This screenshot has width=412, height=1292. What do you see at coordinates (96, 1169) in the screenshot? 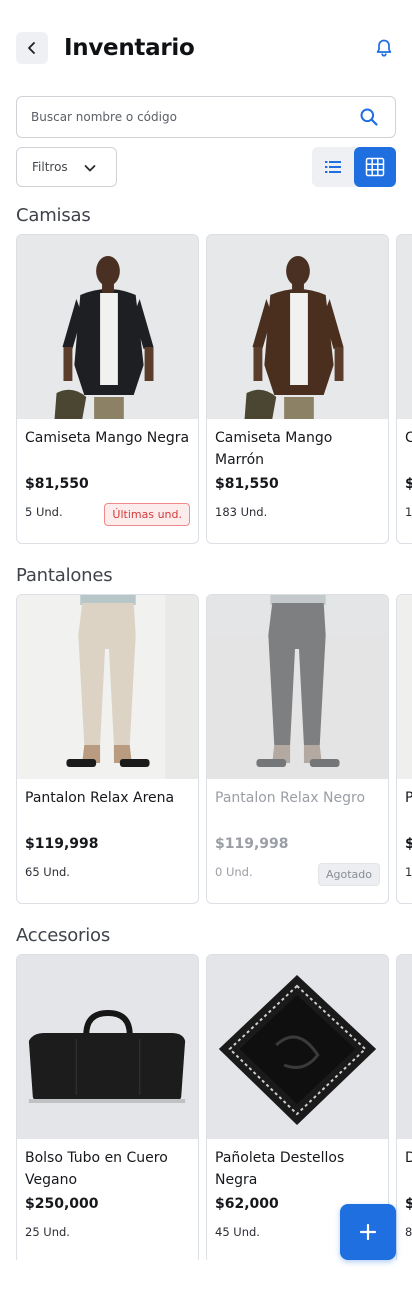
I see `product-name: Bolso Tubo en Cuero Vegano` at bounding box center [96, 1169].